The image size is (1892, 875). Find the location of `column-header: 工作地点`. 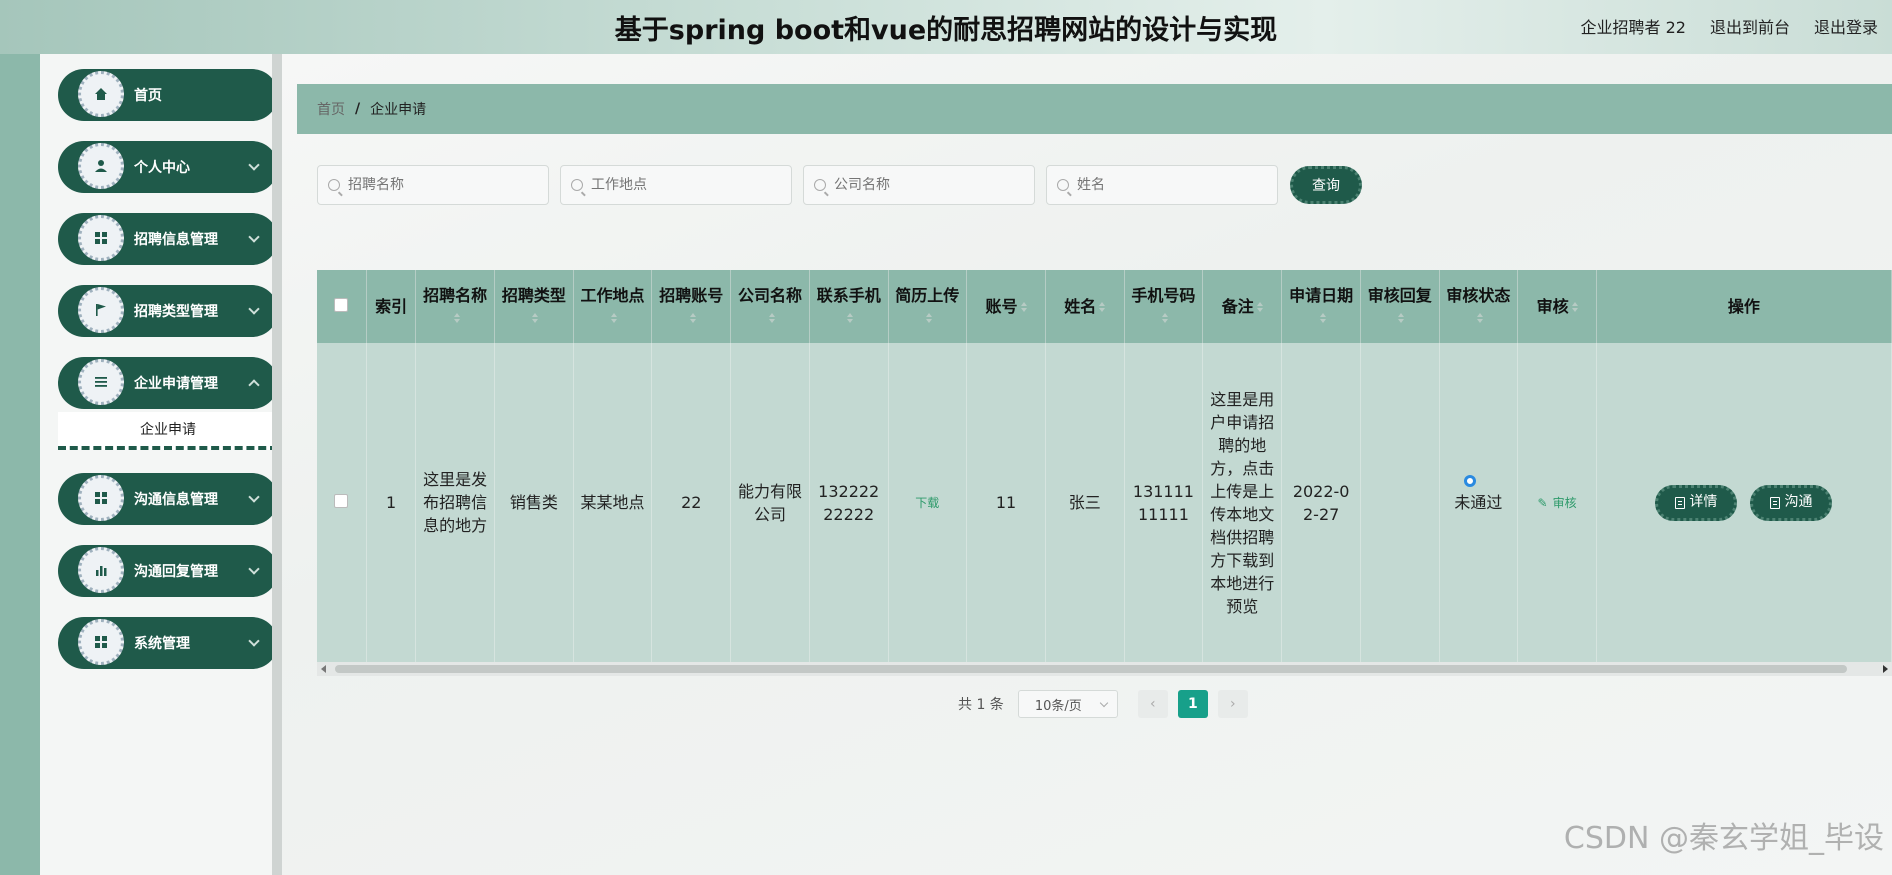

column-header: 工作地点 is located at coordinates (613, 306).